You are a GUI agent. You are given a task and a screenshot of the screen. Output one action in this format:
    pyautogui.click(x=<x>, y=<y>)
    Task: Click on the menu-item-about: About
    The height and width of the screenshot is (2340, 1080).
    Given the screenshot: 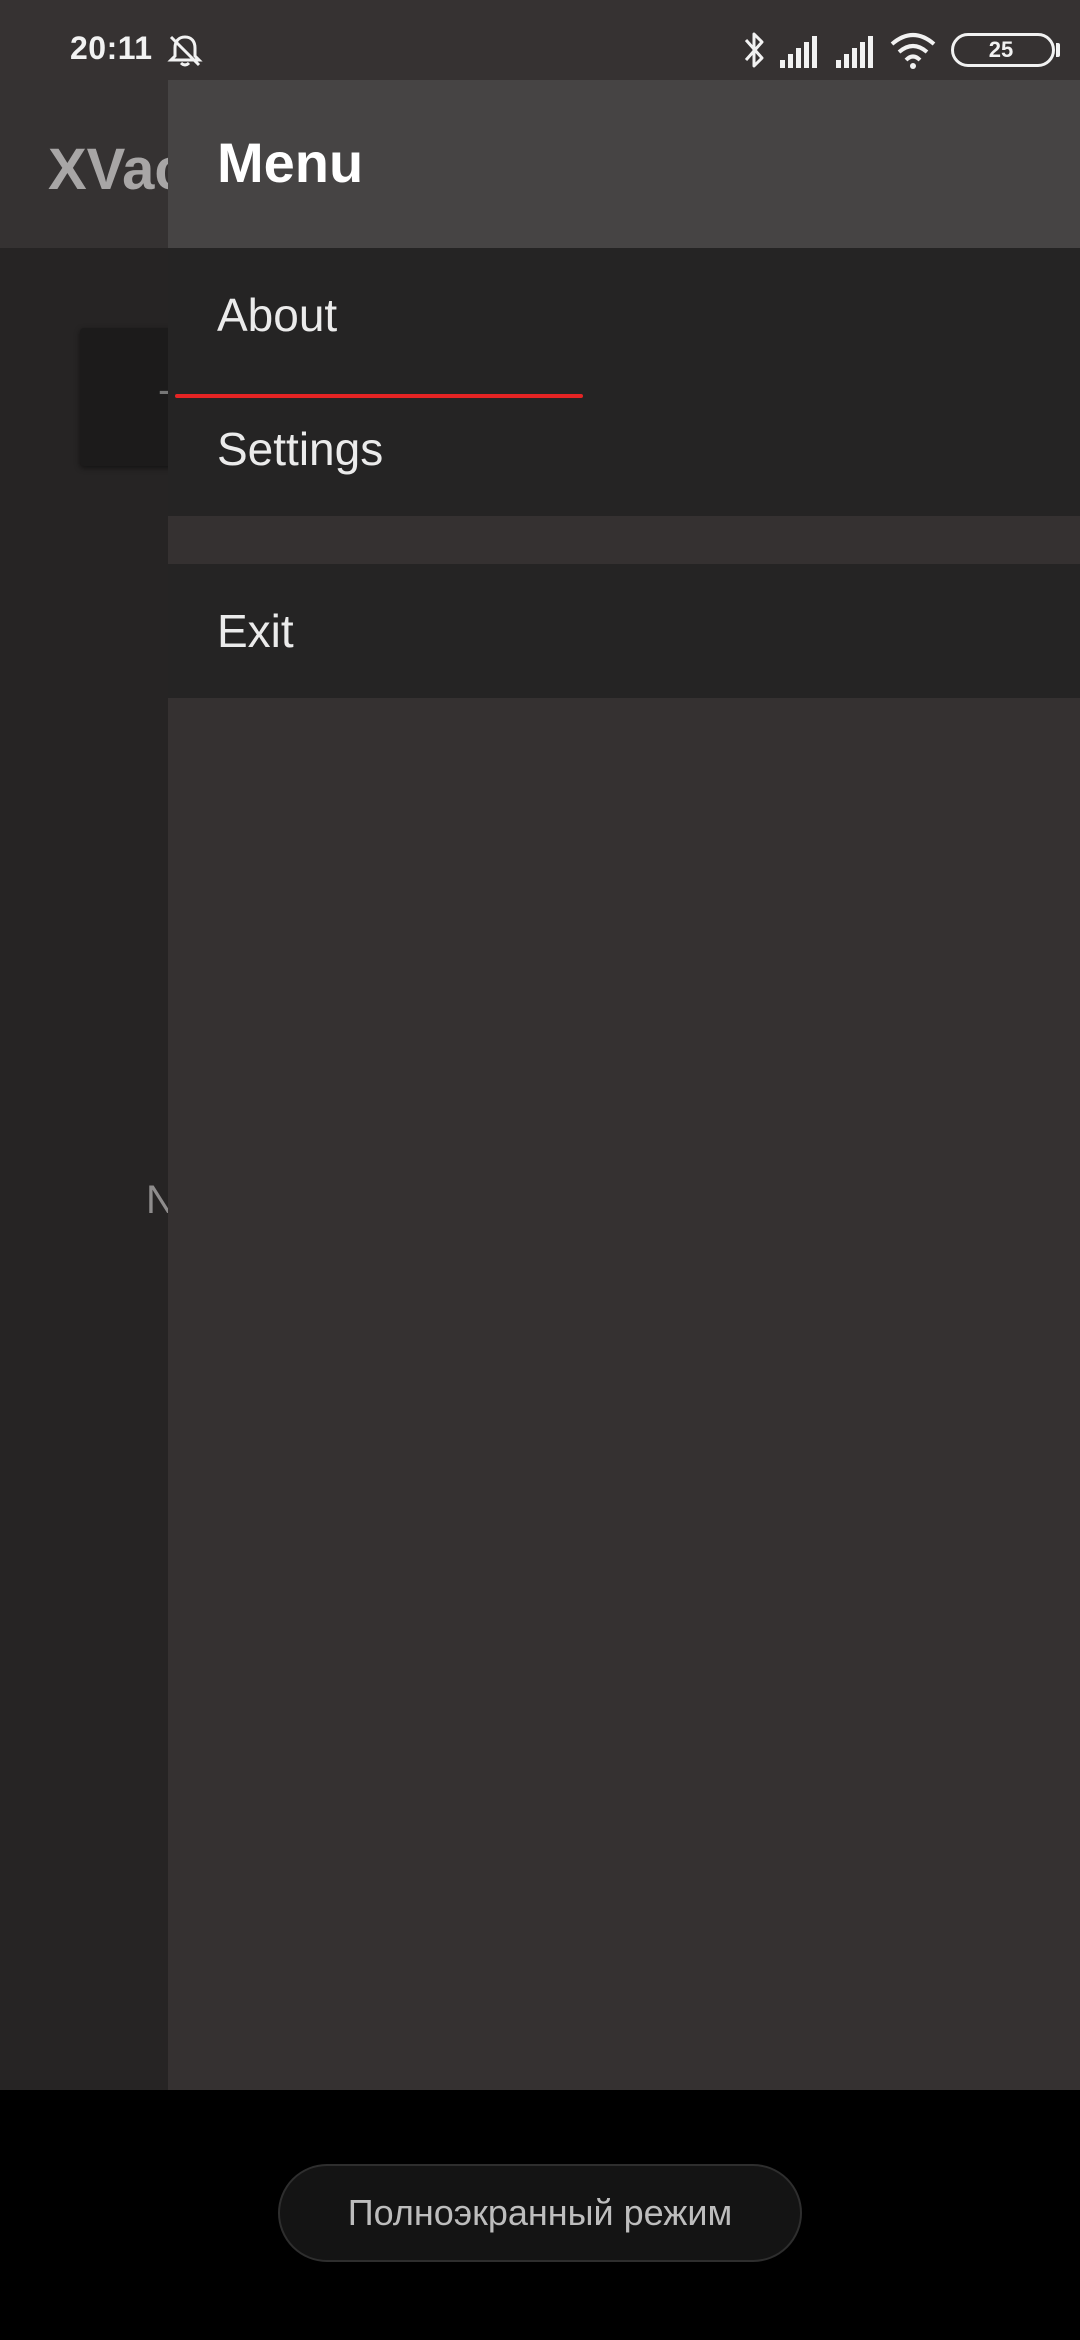 What is the action you would take?
    pyautogui.click(x=624, y=315)
    